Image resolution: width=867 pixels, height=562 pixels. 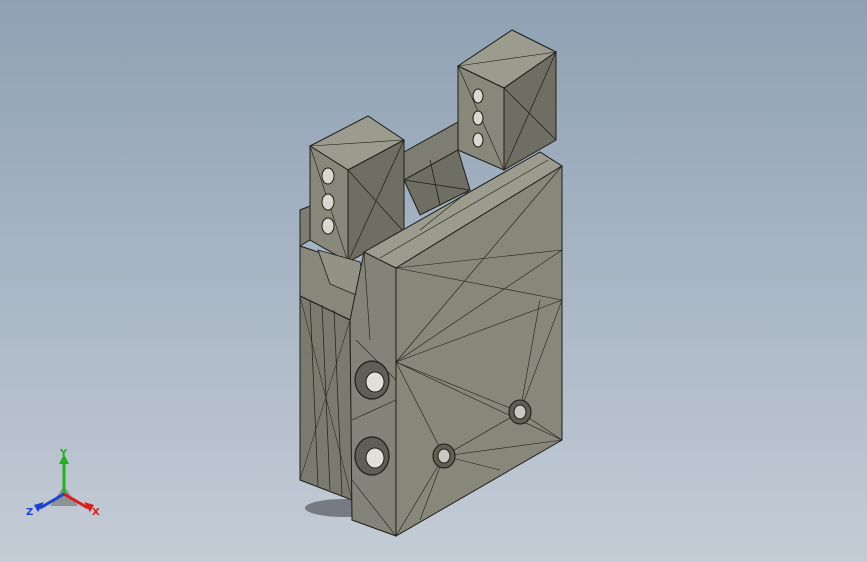 I want to click on axis-triad: Y X Z, so click(x=64, y=486).